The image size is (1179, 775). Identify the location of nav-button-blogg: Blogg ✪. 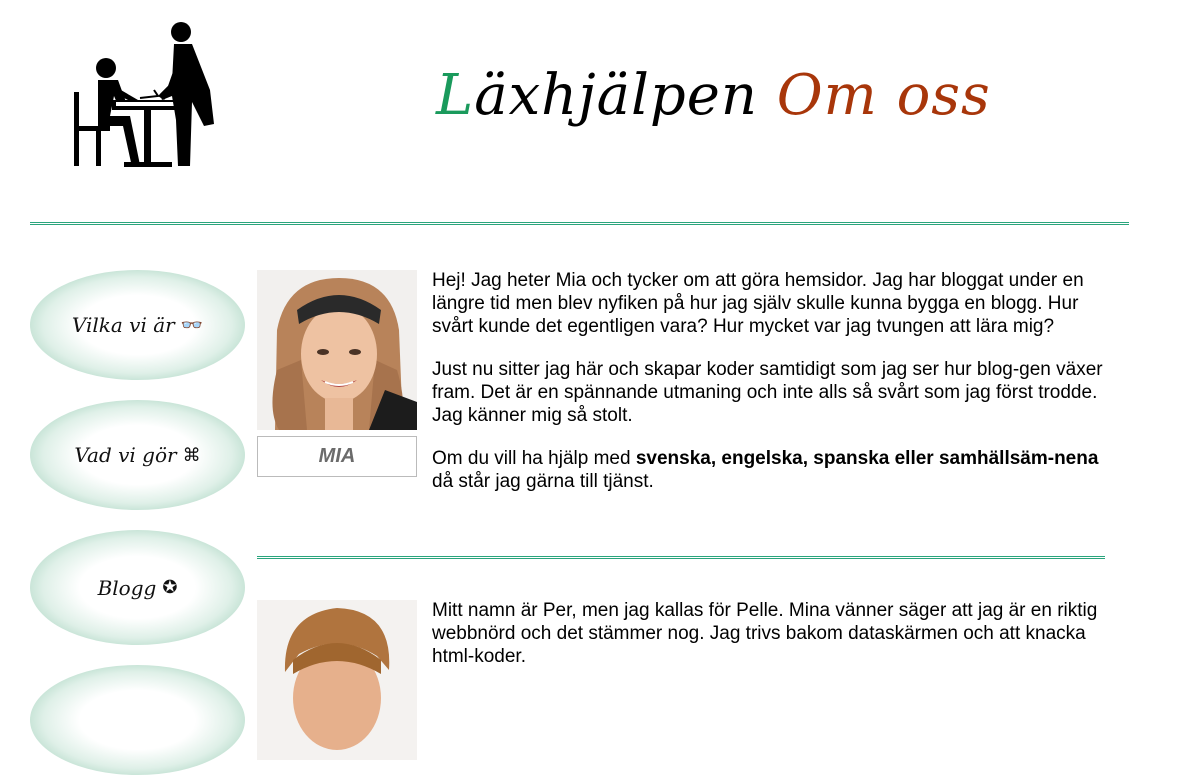
(137, 587).